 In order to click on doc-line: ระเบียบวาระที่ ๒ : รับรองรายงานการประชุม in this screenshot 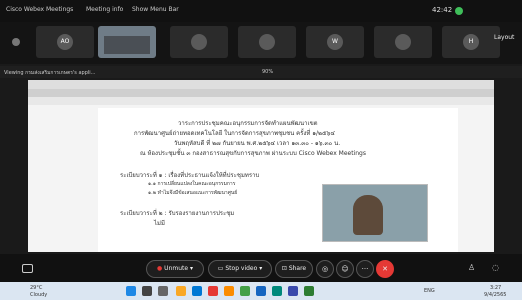, I will do `click(177, 213)`.